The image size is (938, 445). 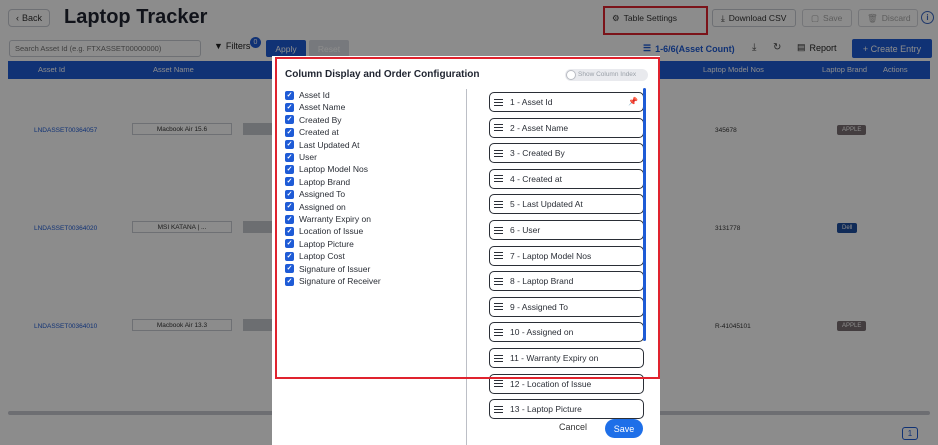 I want to click on column-checkbox-label: Laptop Brand, so click(x=325, y=181).